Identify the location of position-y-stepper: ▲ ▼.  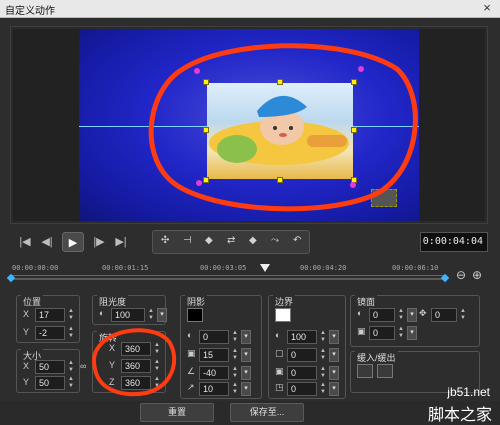
(71, 333).